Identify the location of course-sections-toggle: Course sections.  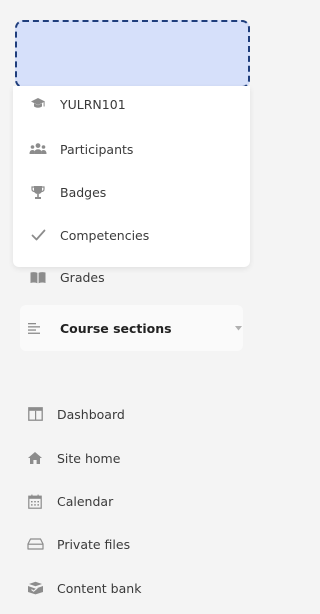
(131, 328).